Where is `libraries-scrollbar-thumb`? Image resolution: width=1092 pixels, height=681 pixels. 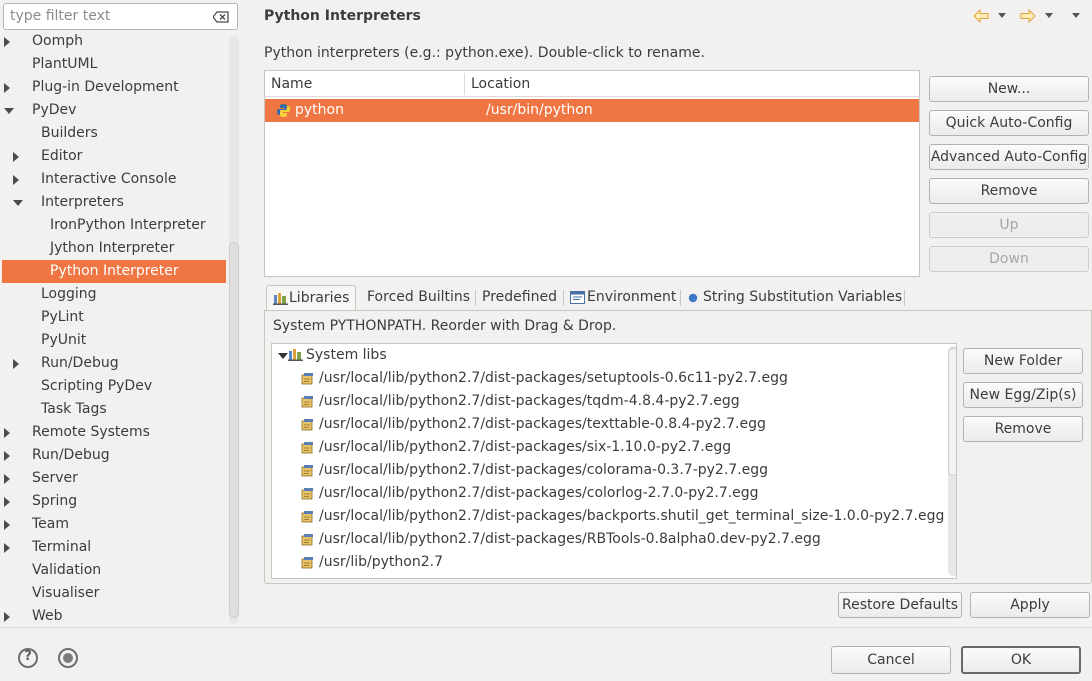 libraries-scrollbar-thumb is located at coordinates (952, 412).